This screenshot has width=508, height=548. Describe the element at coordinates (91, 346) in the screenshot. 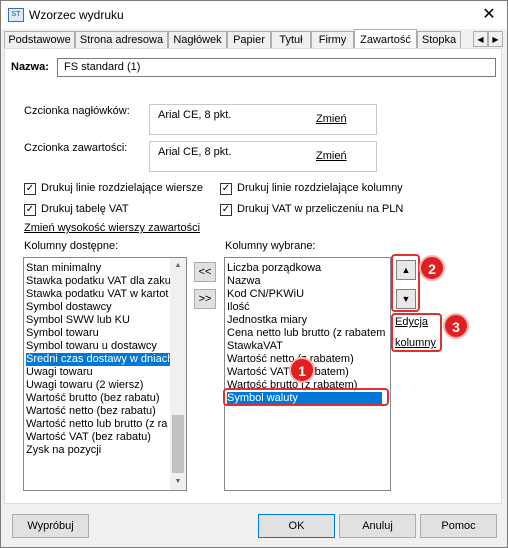

I see `list-item: Symbol towaru u dostawcy` at that location.